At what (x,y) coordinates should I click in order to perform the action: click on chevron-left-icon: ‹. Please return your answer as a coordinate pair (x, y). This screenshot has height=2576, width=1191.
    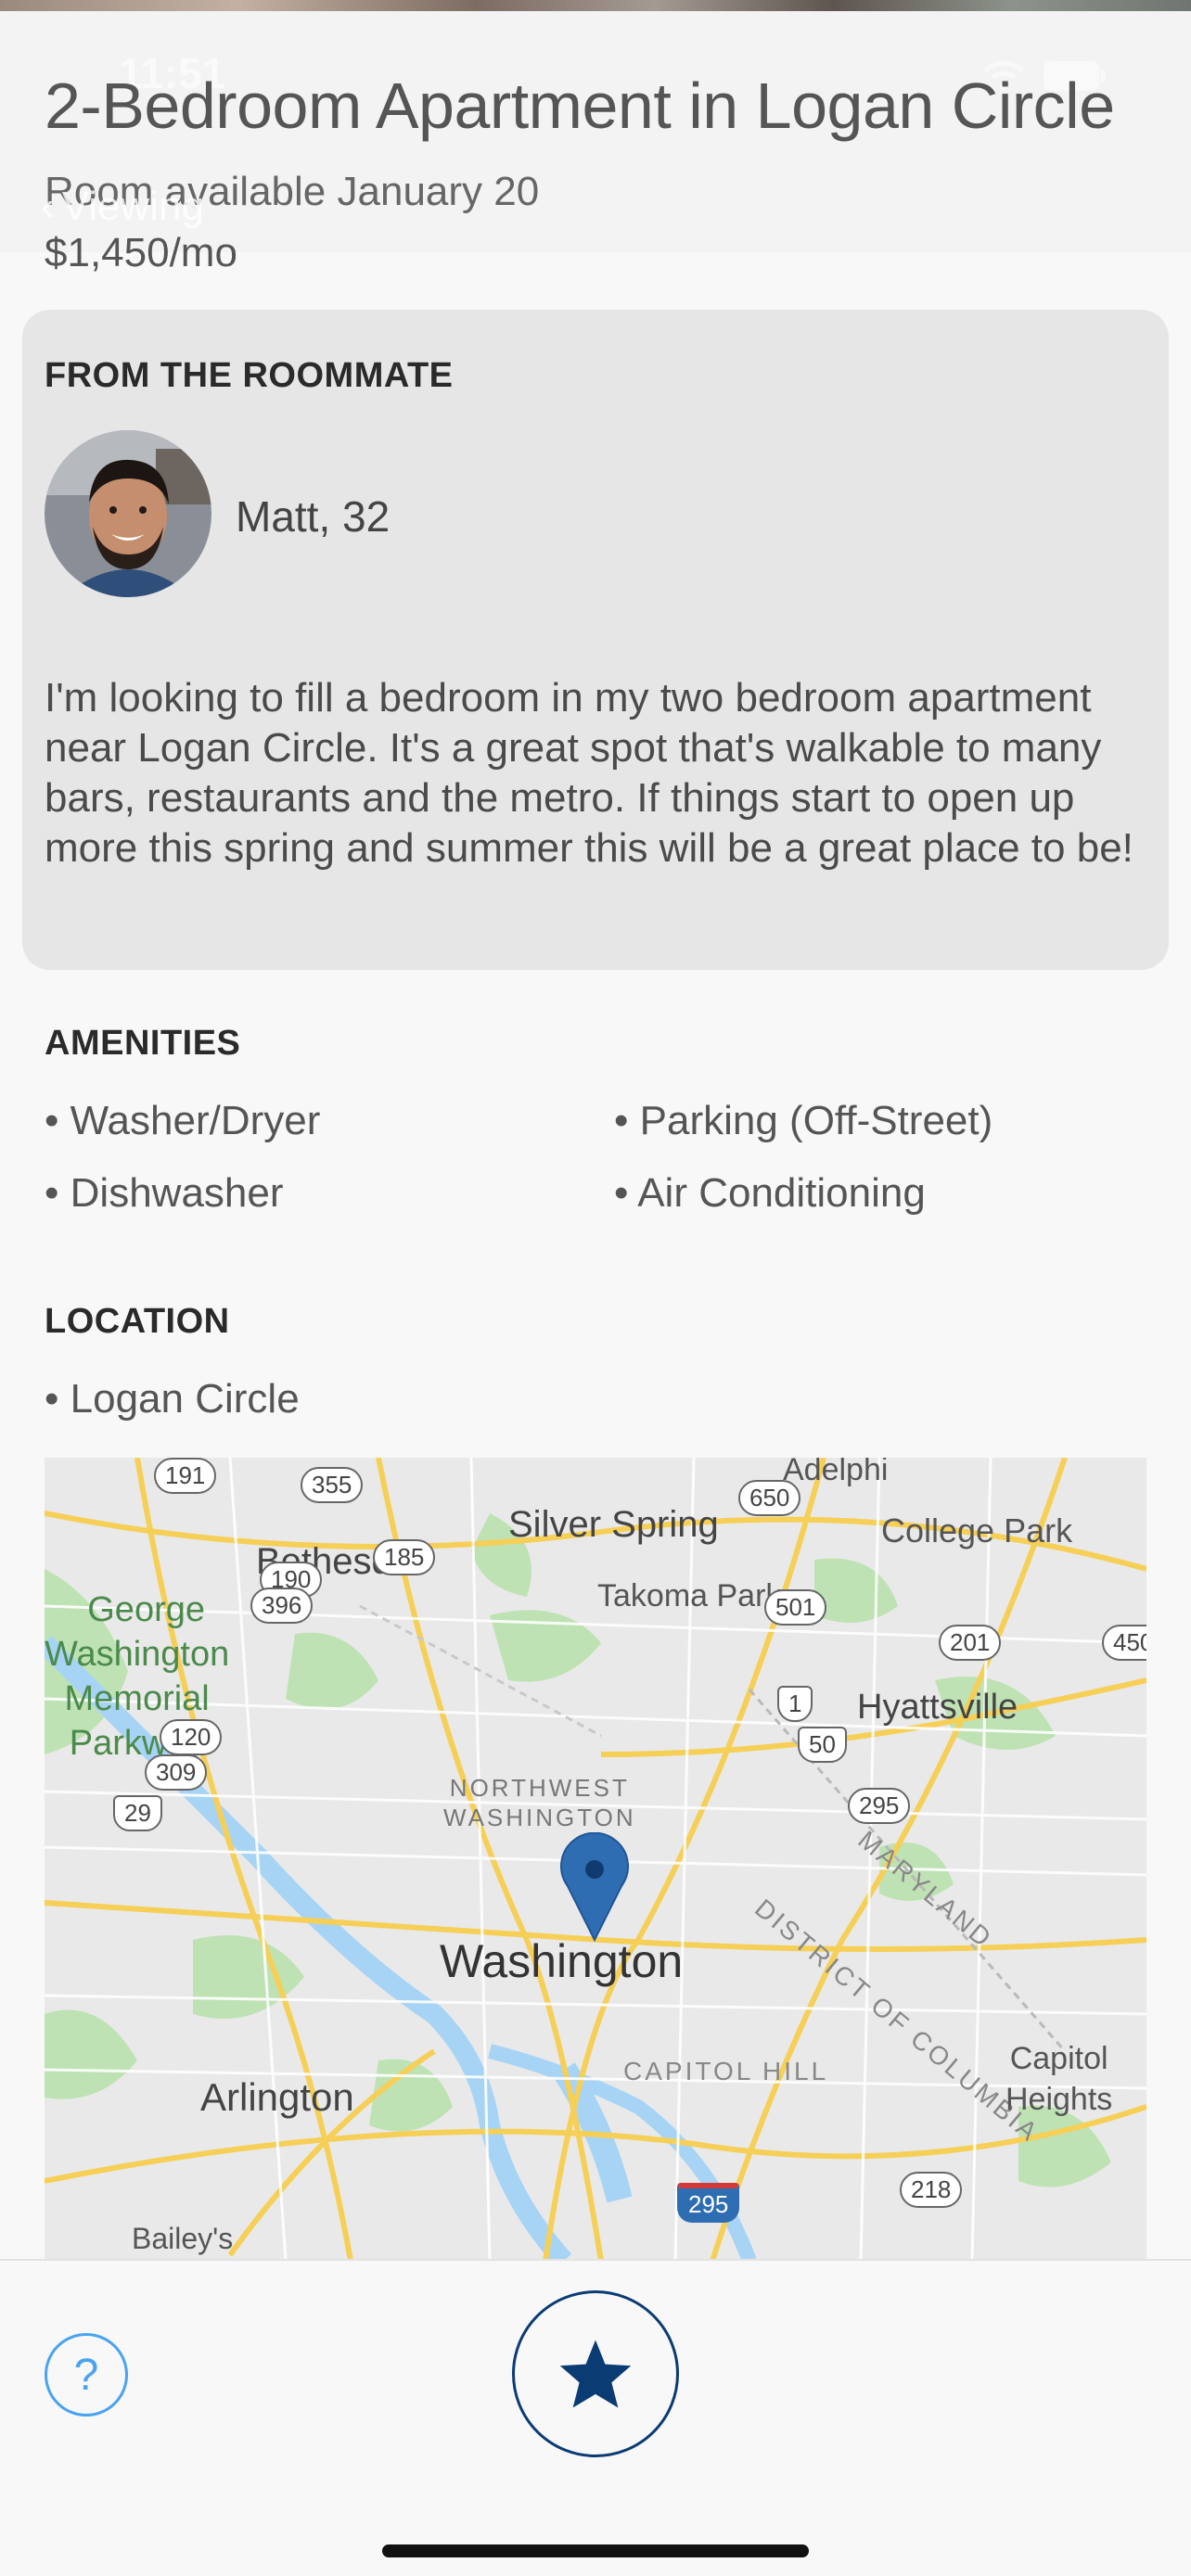
    Looking at the image, I should click on (48, 207).